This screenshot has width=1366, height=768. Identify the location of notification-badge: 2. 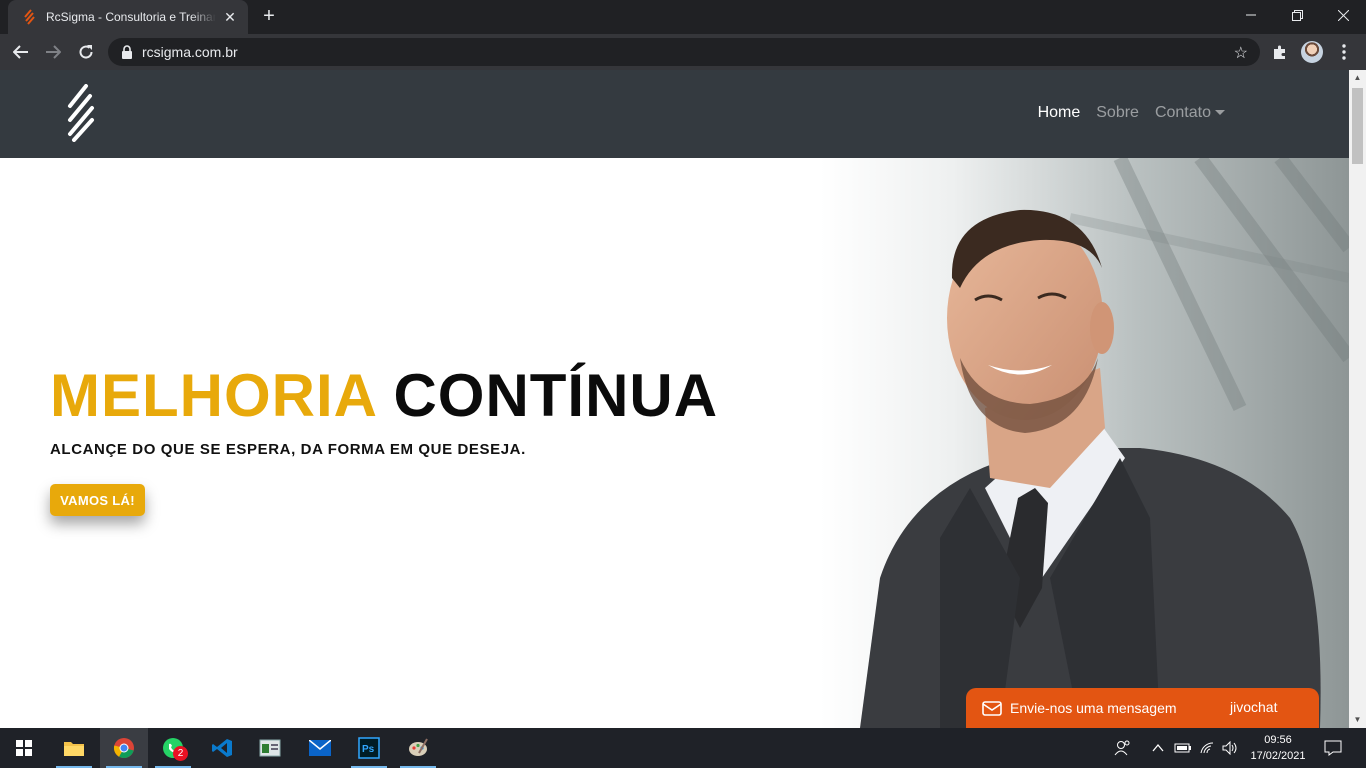
(180, 753).